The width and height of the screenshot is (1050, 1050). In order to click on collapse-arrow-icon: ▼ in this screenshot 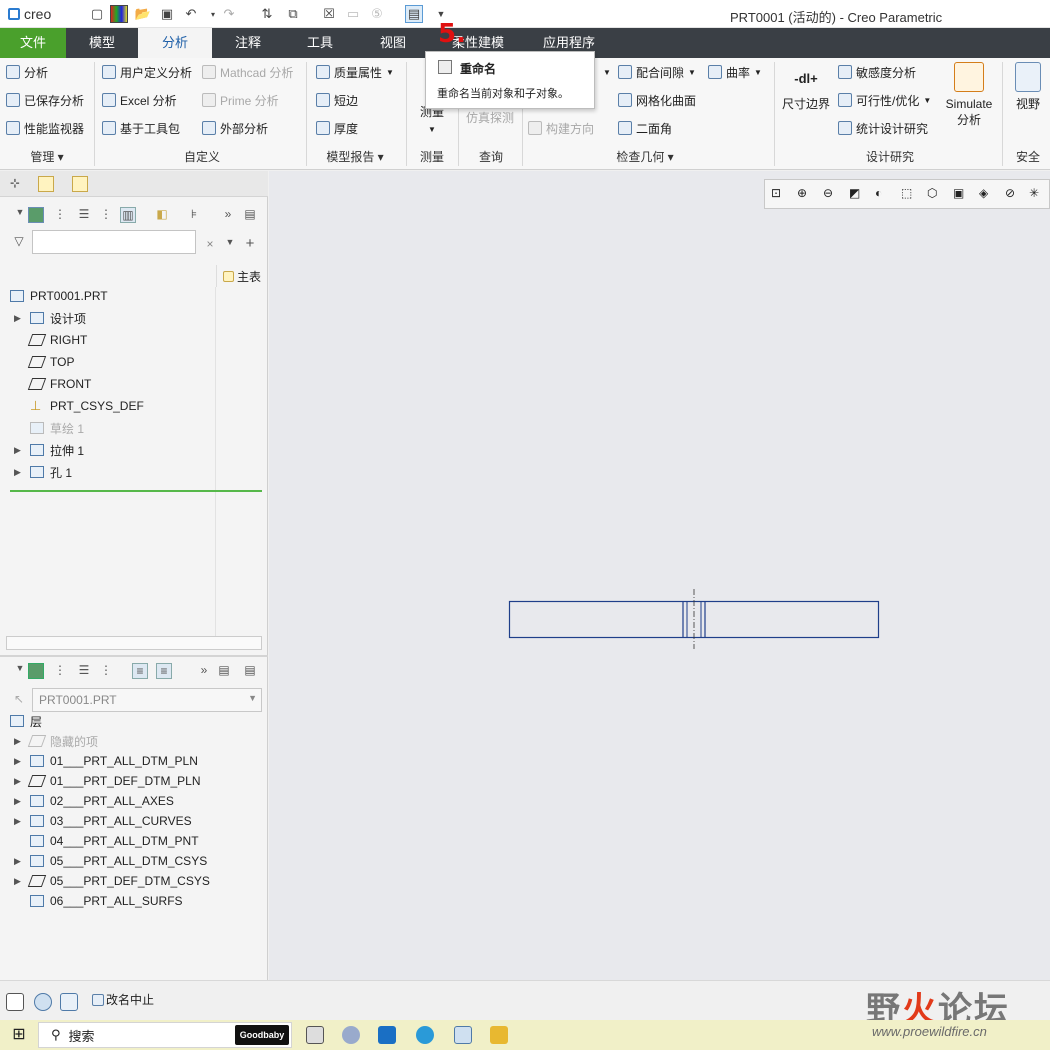, I will do `click(20, 671)`.